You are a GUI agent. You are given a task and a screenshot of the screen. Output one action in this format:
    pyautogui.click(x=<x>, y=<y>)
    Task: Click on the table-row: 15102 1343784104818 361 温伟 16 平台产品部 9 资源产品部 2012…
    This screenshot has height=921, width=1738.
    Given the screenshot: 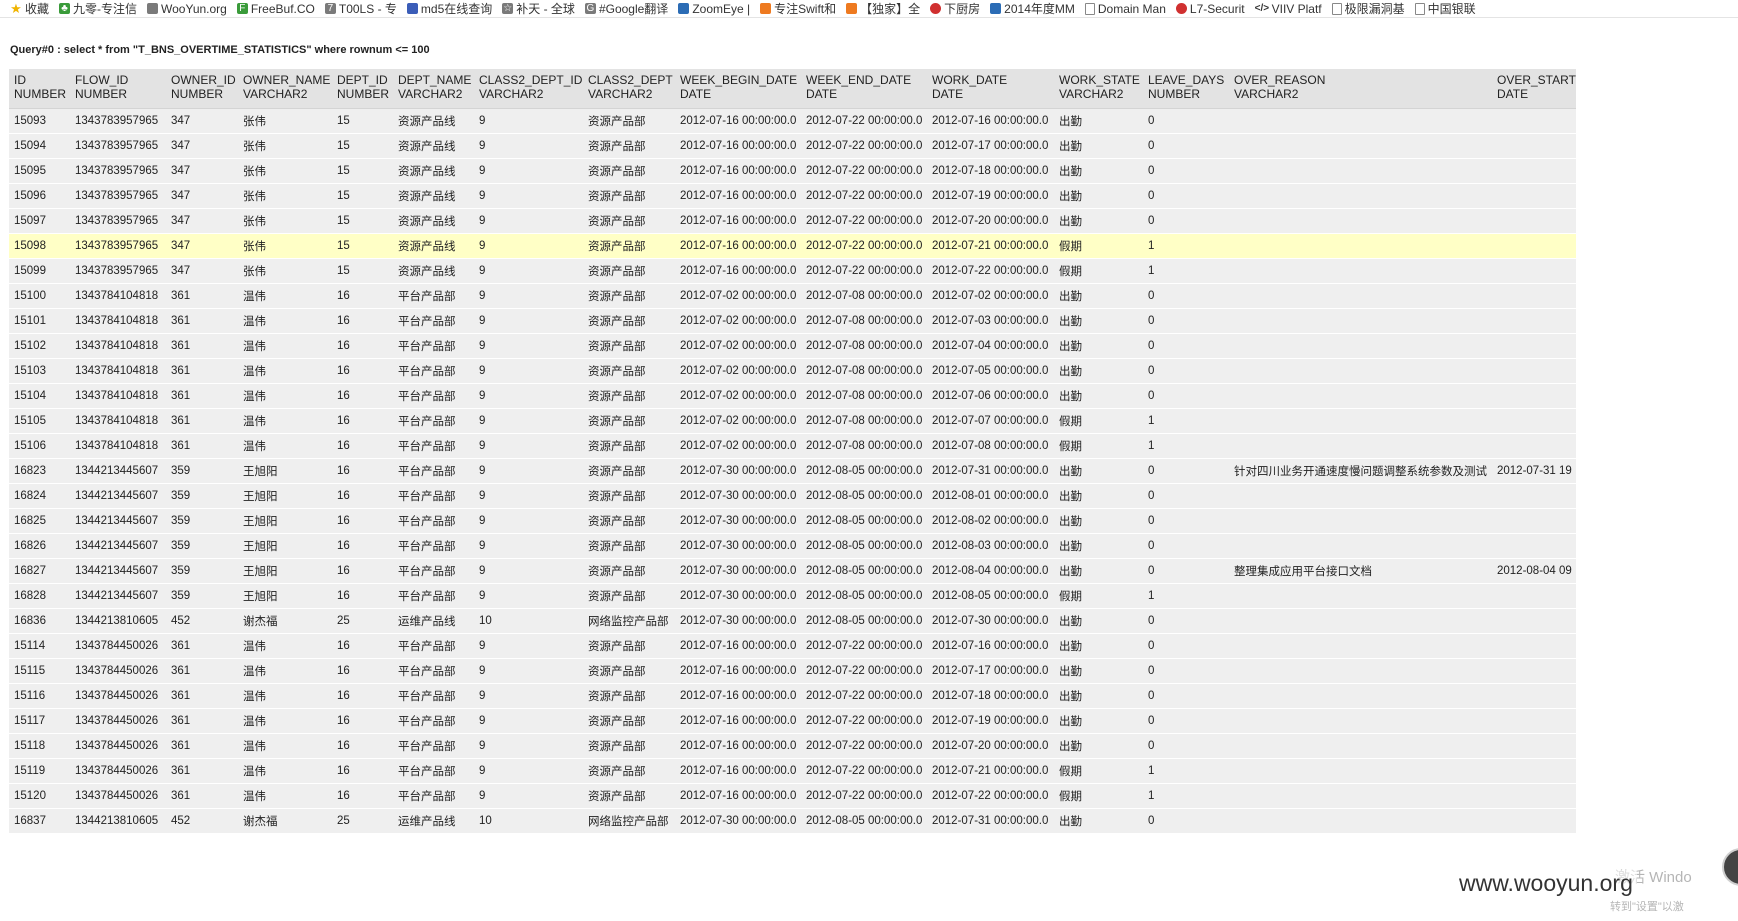 What is the action you would take?
    pyautogui.click(x=792, y=346)
    